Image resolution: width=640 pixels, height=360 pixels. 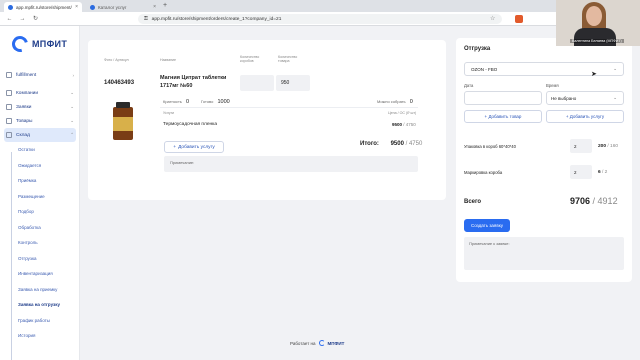 What do you see at coordinates (40, 259) in the screenshot?
I see `sidebar-subitem: Отгрузка` at bounding box center [40, 259].